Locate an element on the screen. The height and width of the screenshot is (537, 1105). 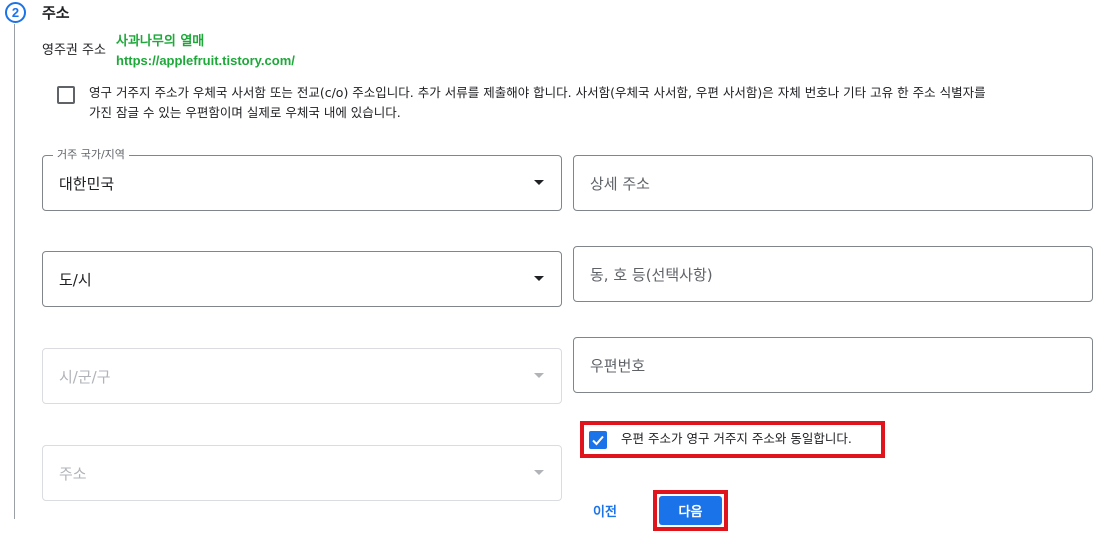
city-select-placeholder: 시/군/구 is located at coordinates (85, 376).